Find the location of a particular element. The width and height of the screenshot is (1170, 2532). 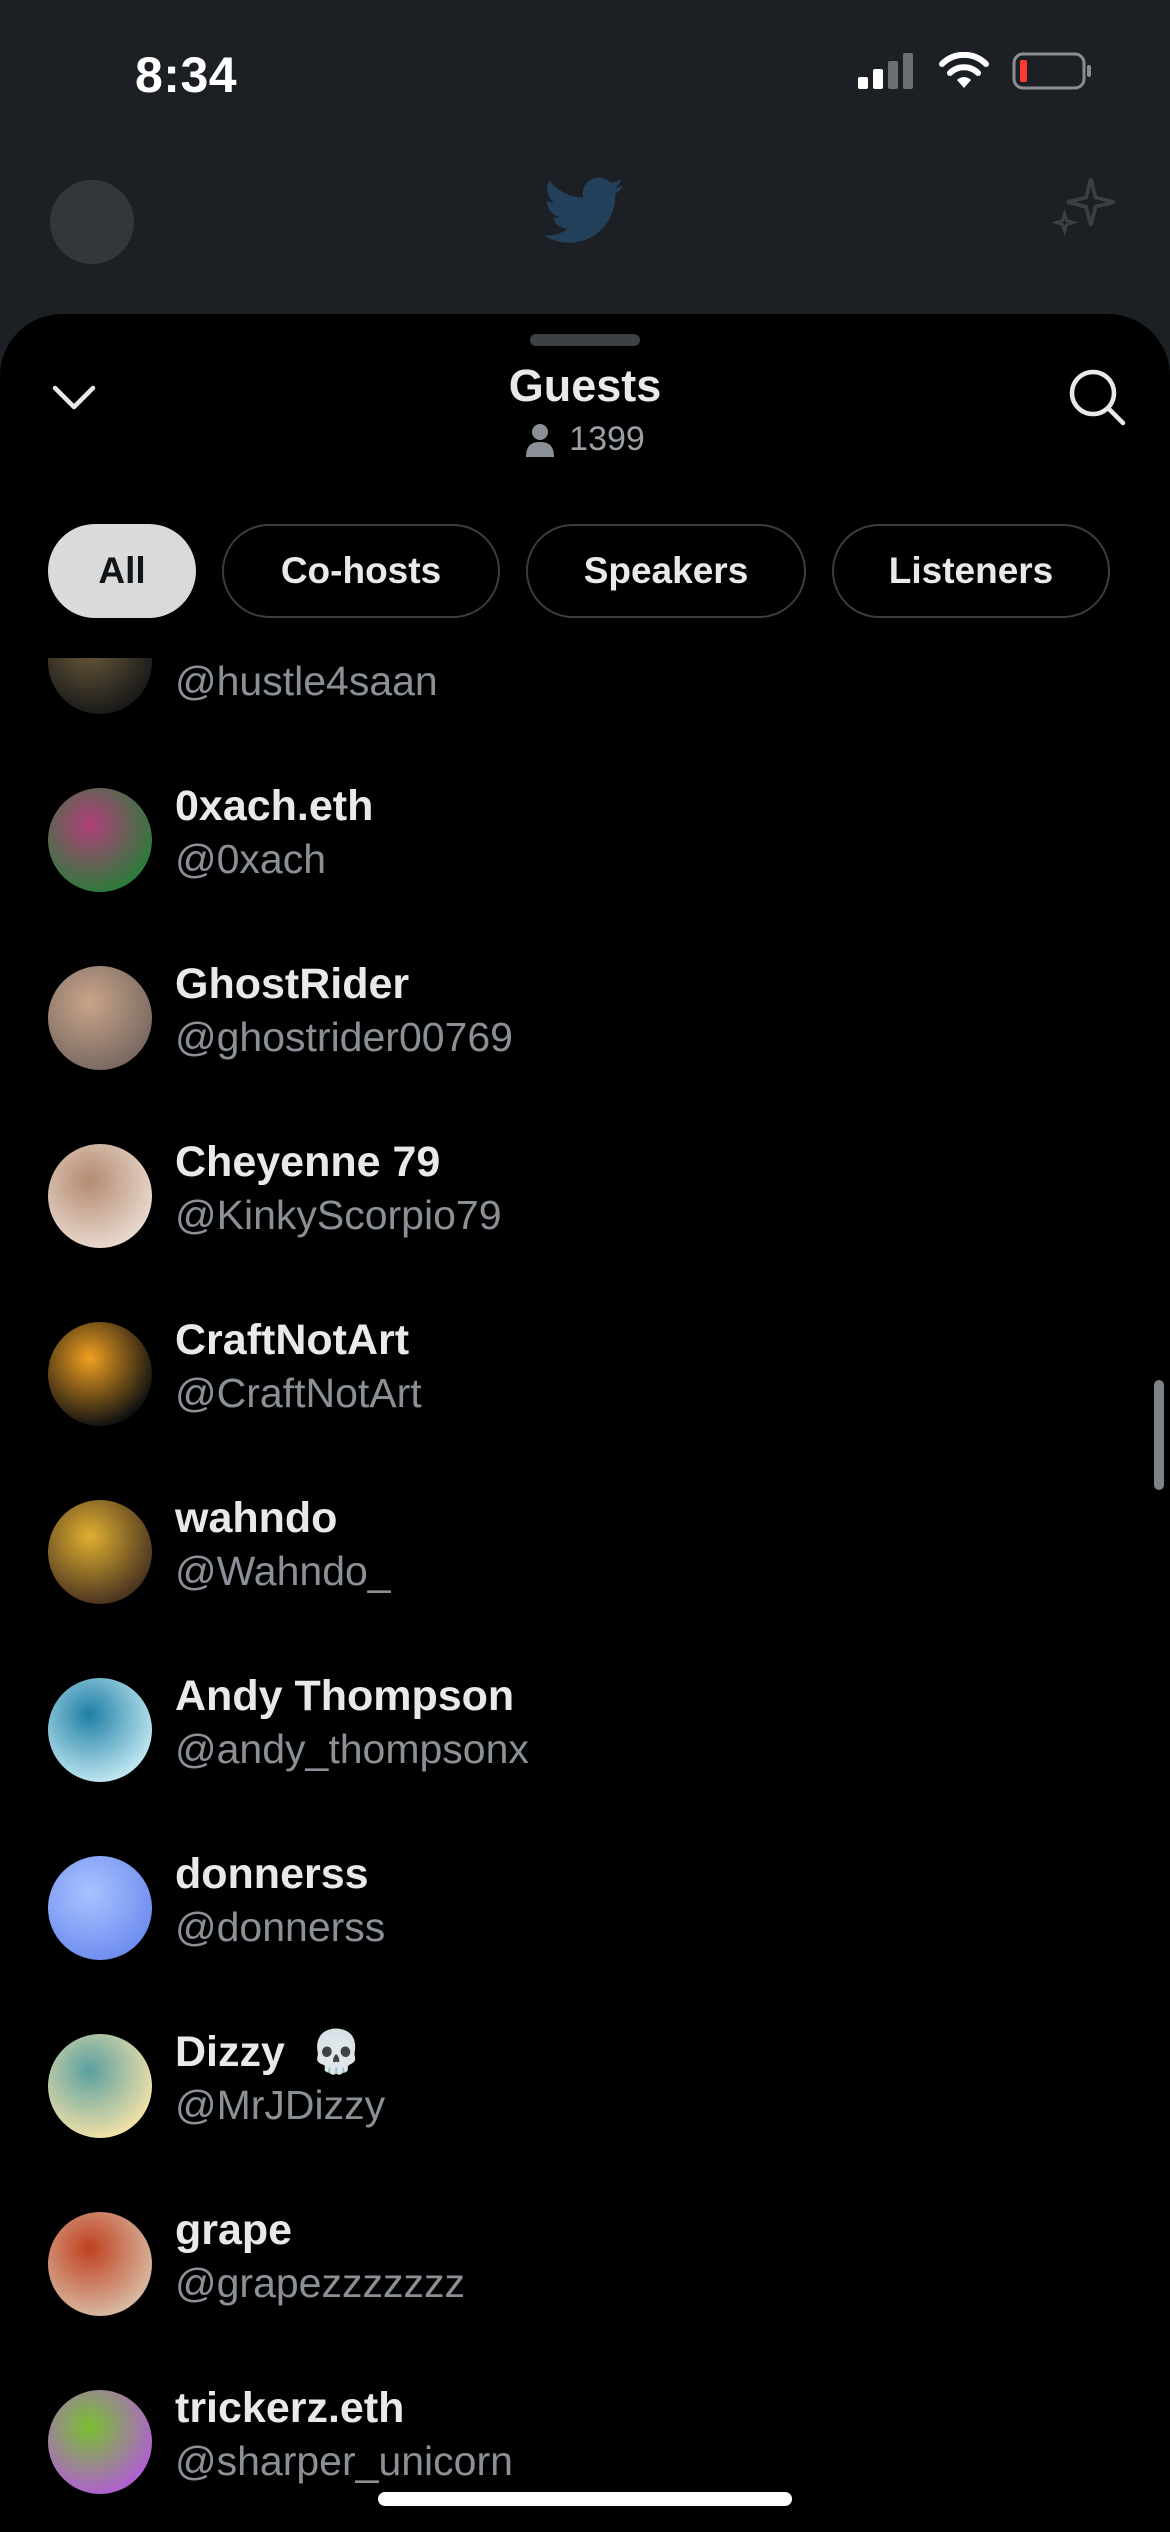

wifi-icon is located at coordinates (964, 70).